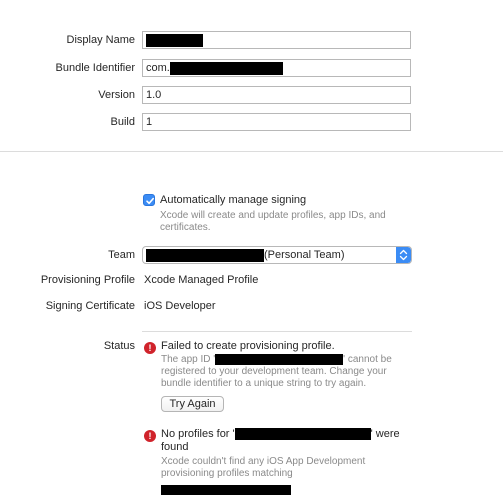  Describe the element at coordinates (251, 151) in the screenshot. I see `section-divider` at that location.